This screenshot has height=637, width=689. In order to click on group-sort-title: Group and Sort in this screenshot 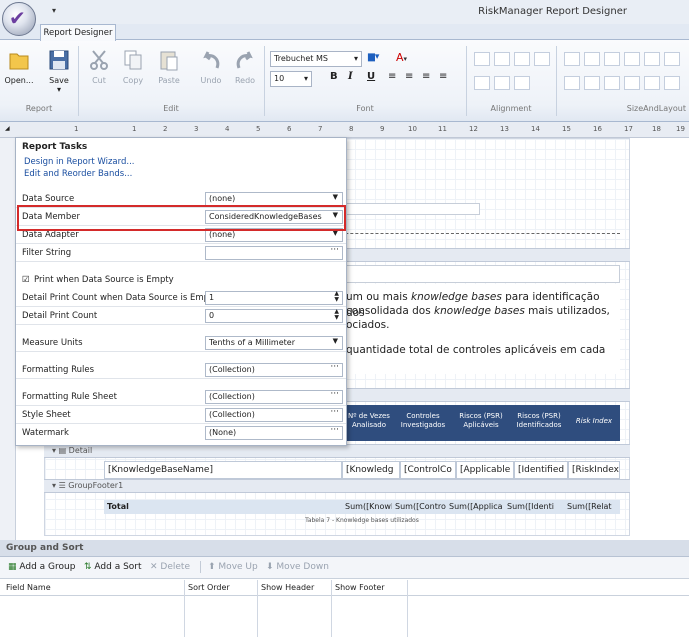, I will do `click(344, 548)`.